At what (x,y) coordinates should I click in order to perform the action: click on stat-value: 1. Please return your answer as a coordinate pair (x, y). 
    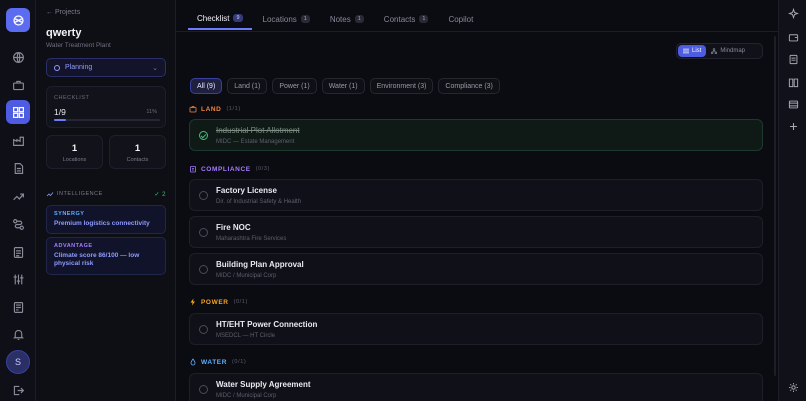
    Looking at the image, I should click on (137, 148).